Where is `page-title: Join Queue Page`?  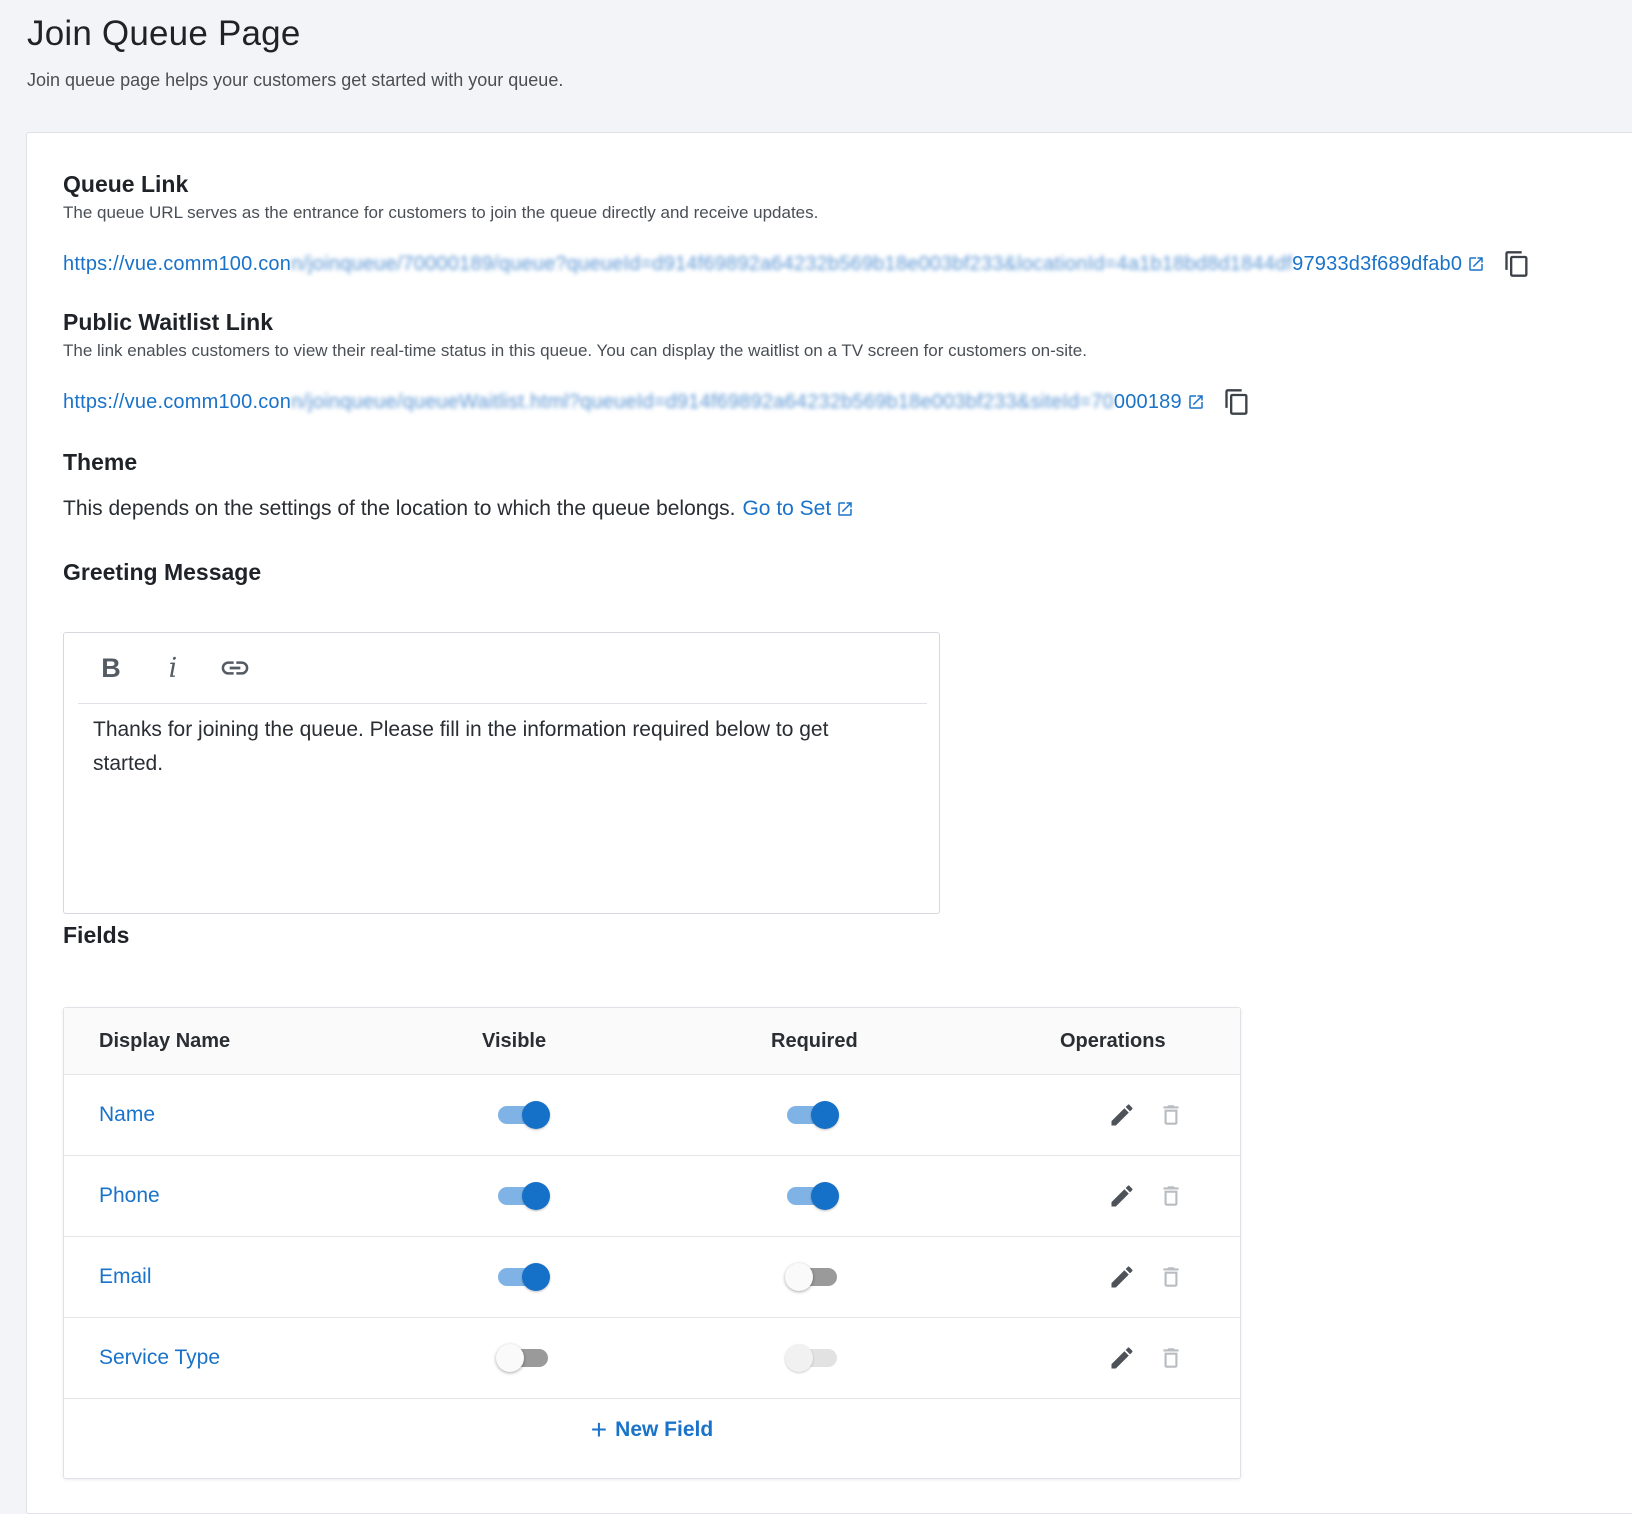
page-title: Join Queue Page is located at coordinates (164, 33).